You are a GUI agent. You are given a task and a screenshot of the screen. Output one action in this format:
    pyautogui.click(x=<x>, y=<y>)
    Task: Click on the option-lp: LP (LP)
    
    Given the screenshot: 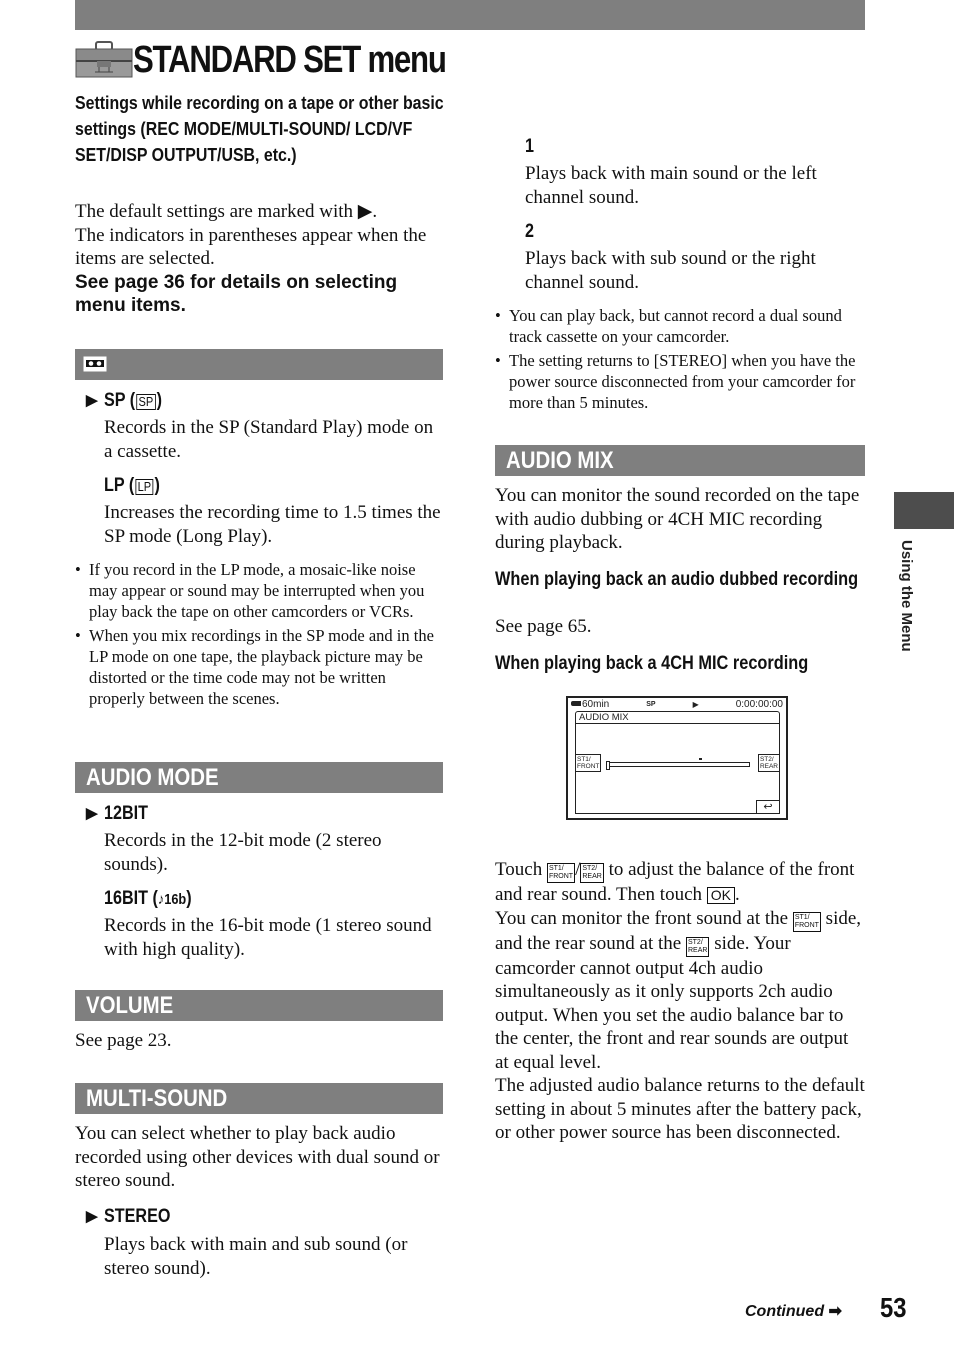 What is the action you would take?
    pyautogui.click(x=132, y=485)
    